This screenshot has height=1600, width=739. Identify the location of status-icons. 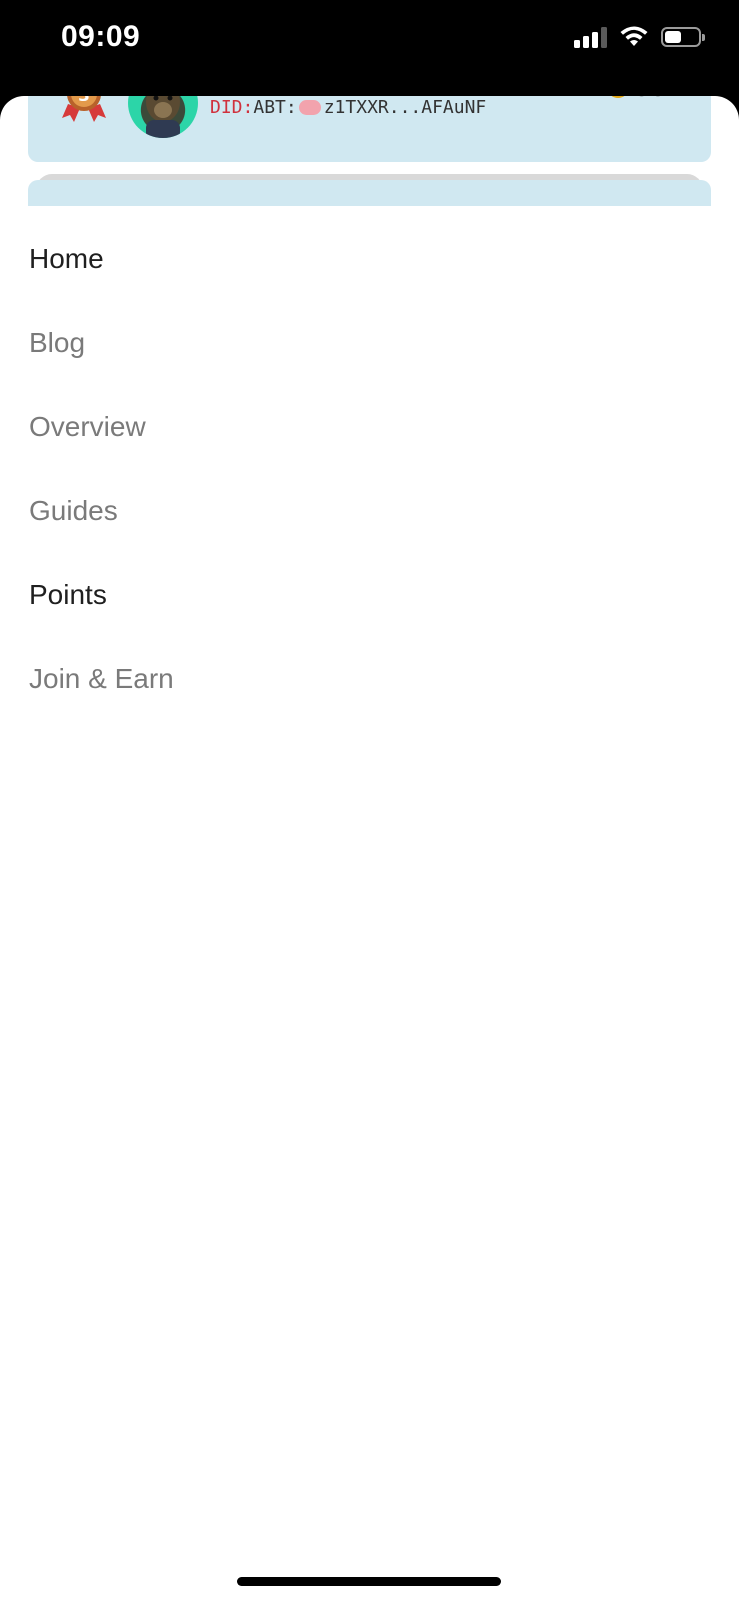
(639, 37).